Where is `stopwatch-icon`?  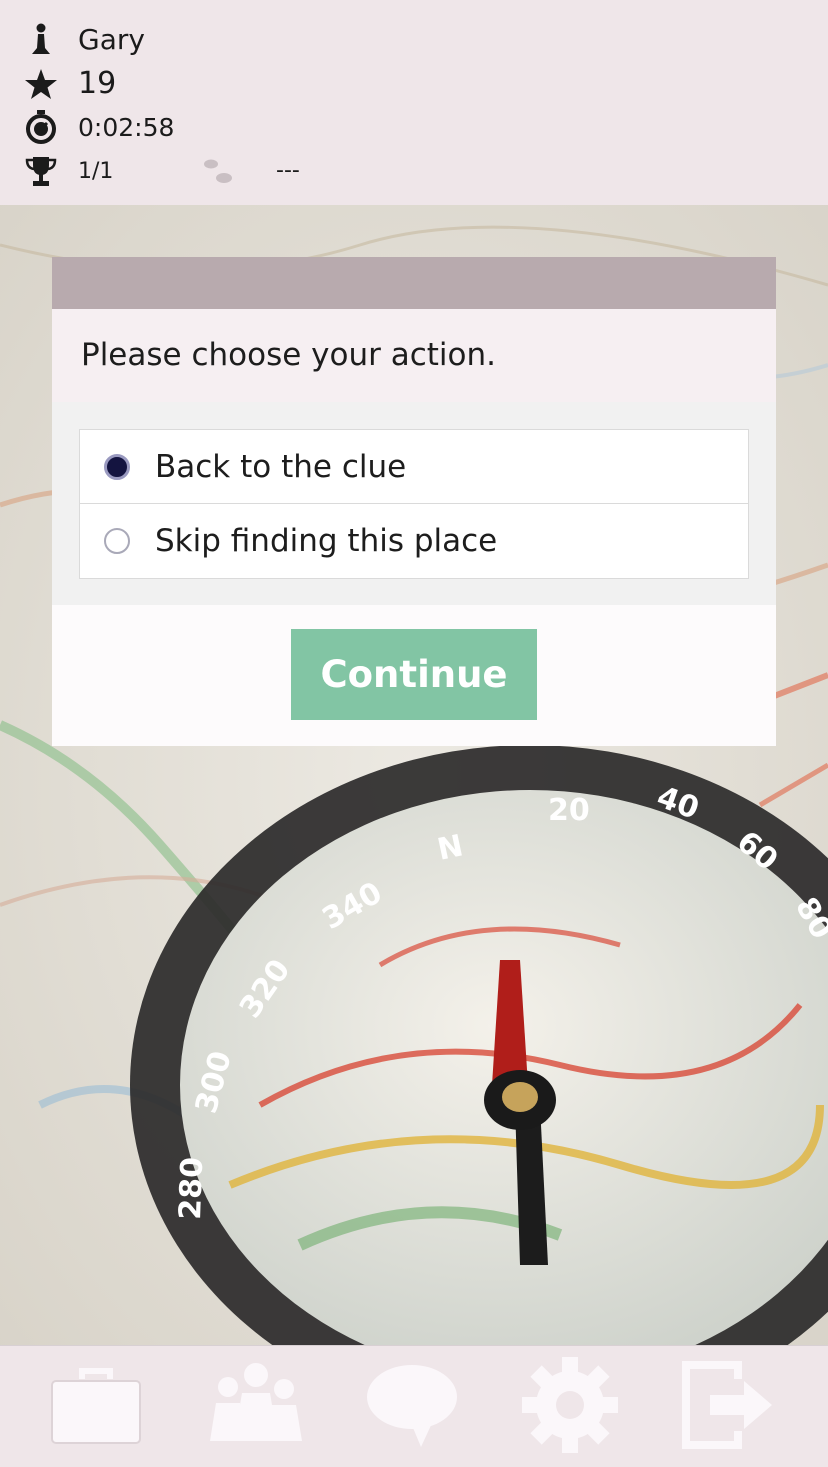 stopwatch-icon is located at coordinates (41, 127).